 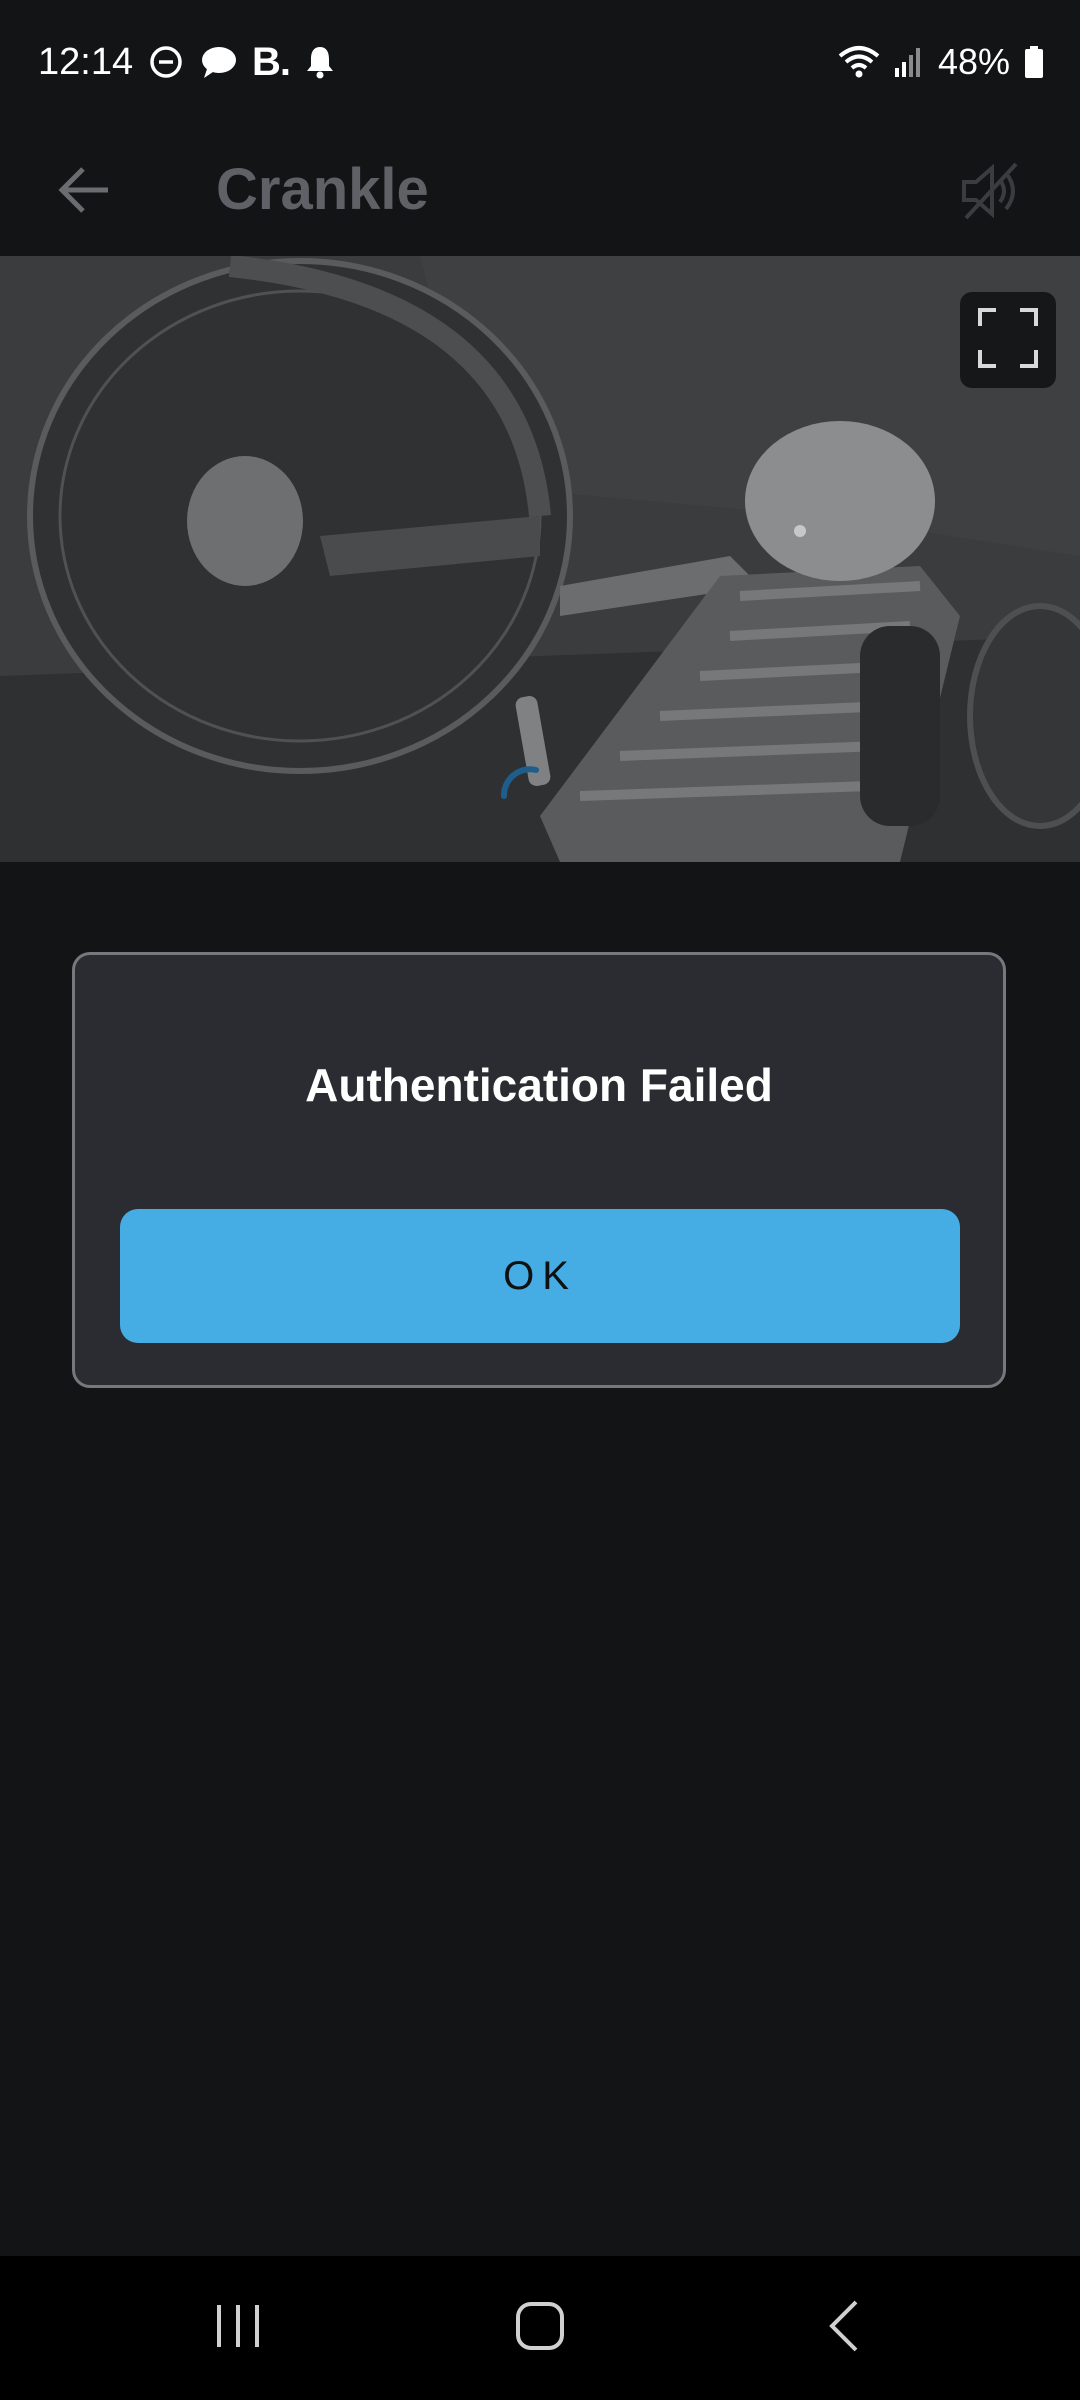 I want to click on battery-percent: 48%, so click(x=973, y=61).